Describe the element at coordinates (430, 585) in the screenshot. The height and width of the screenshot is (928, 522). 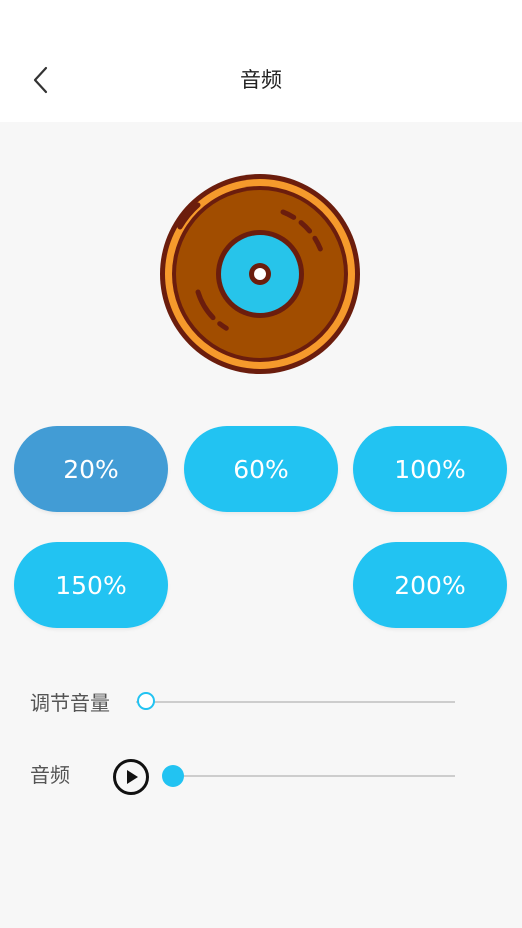
I see `speed-button-200: 200%` at that location.